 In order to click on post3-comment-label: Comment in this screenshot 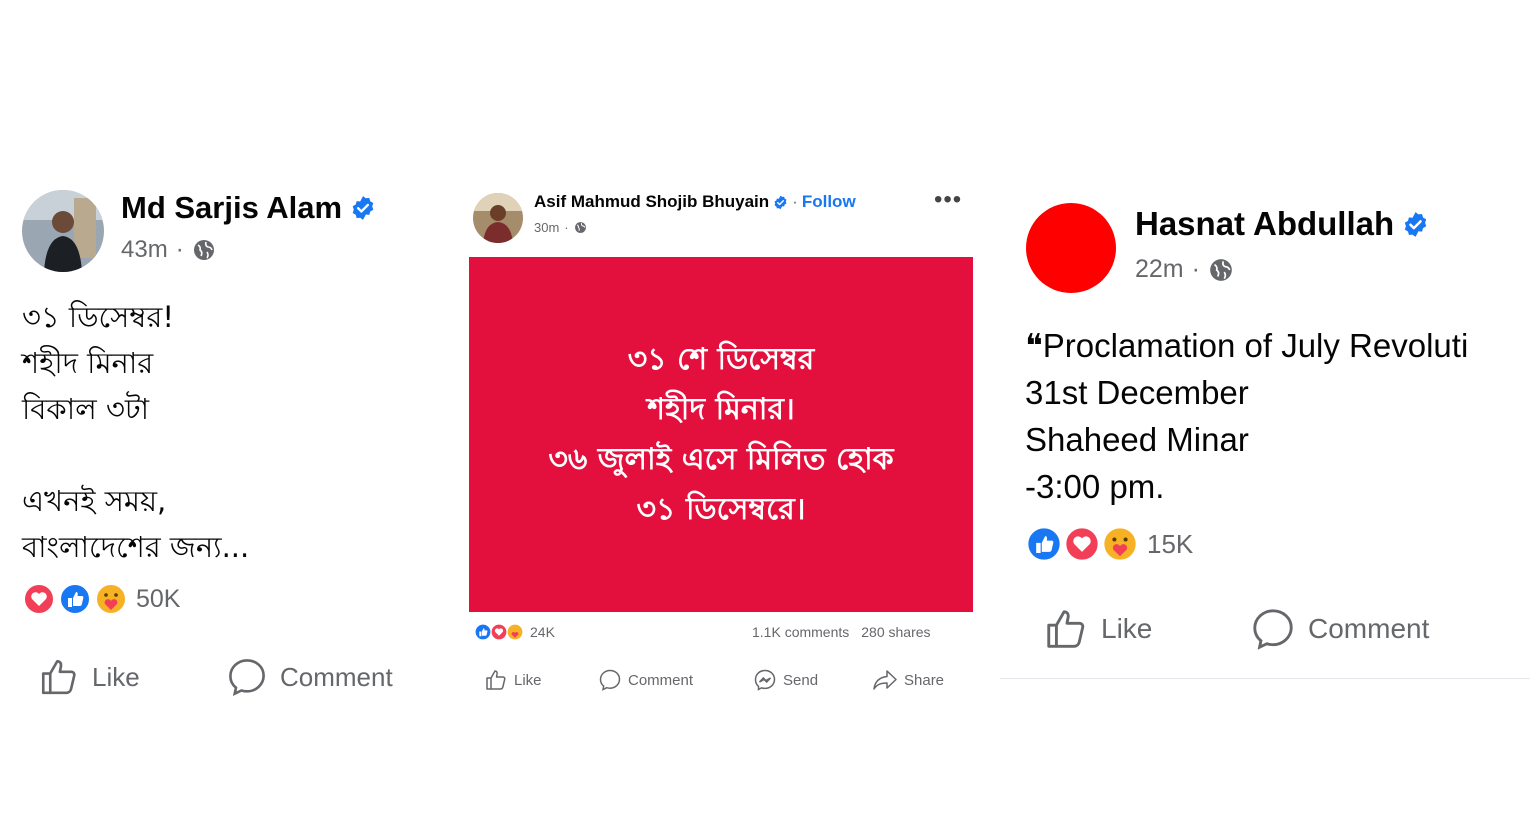, I will do `click(1368, 629)`.